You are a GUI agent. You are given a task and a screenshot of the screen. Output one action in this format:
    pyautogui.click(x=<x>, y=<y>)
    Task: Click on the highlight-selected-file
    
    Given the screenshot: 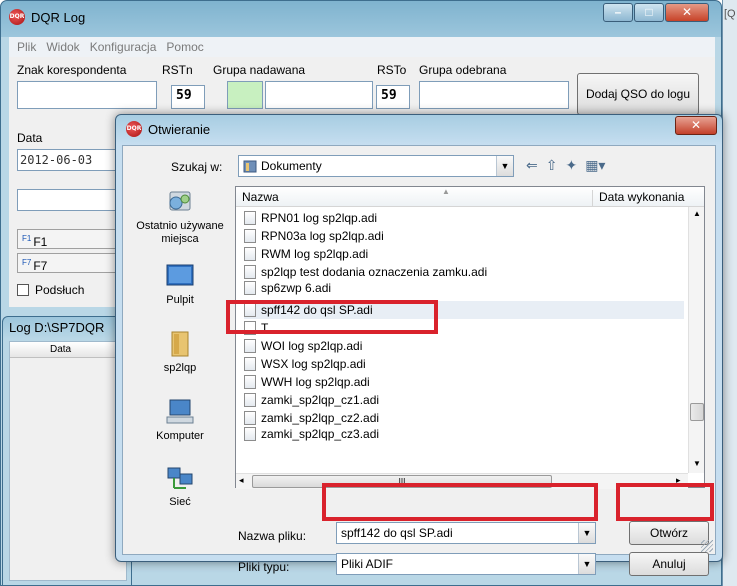 What is the action you would take?
    pyautogui.click(x=332, y=317)
    